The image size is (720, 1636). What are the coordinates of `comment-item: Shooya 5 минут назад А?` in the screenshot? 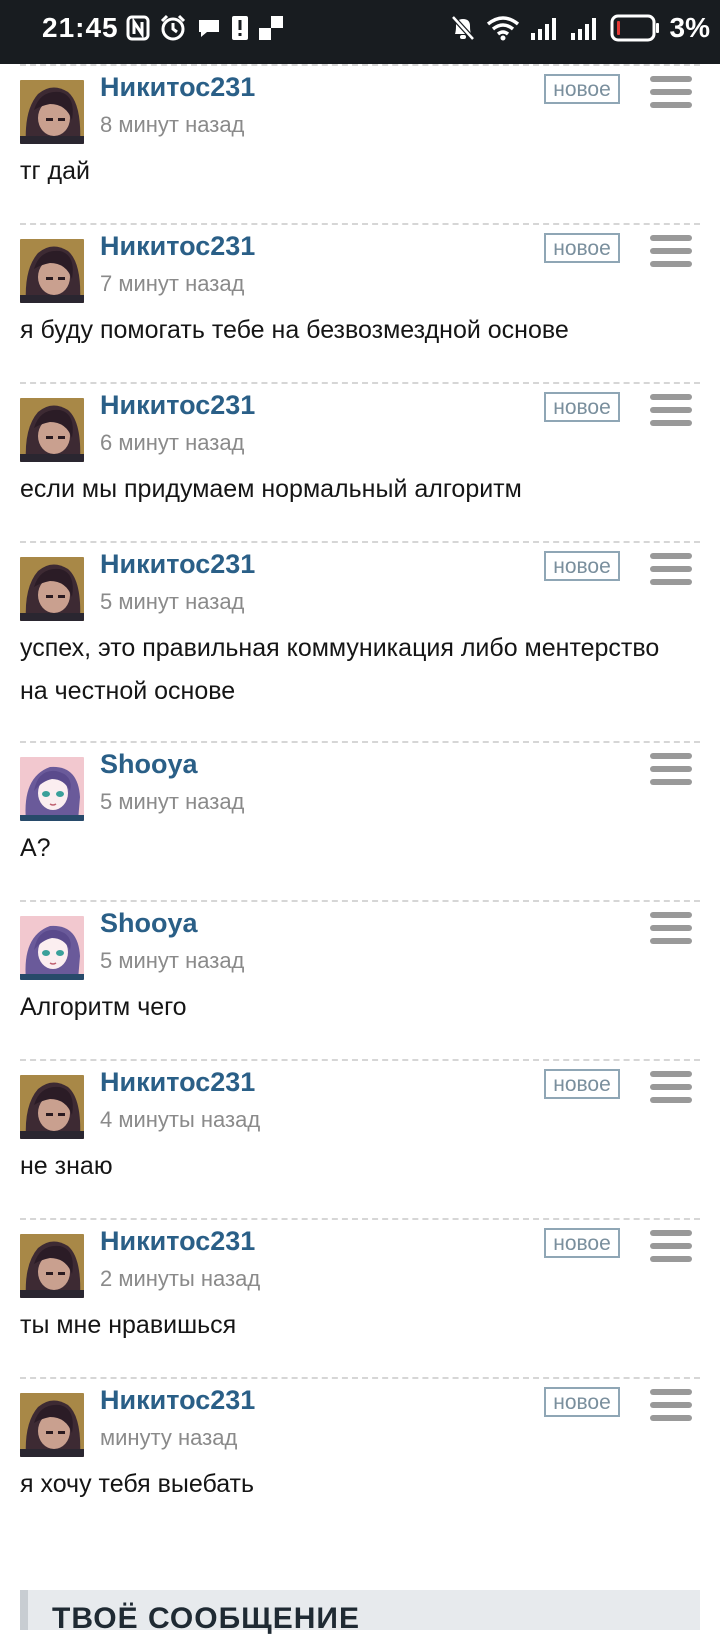 It's located at (360, 820).